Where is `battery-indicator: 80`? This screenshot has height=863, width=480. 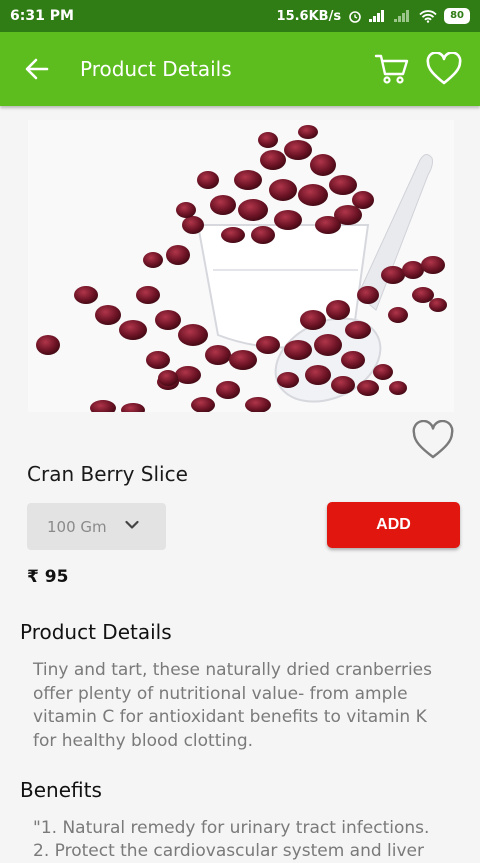
battery-indicator: 80 is located at coordinates (457, 16).